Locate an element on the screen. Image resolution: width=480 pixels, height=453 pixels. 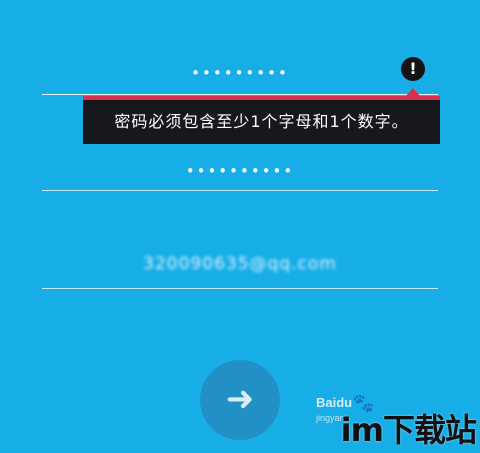
watermark-site-name: im下载站 is located at coordinates (408, 430).